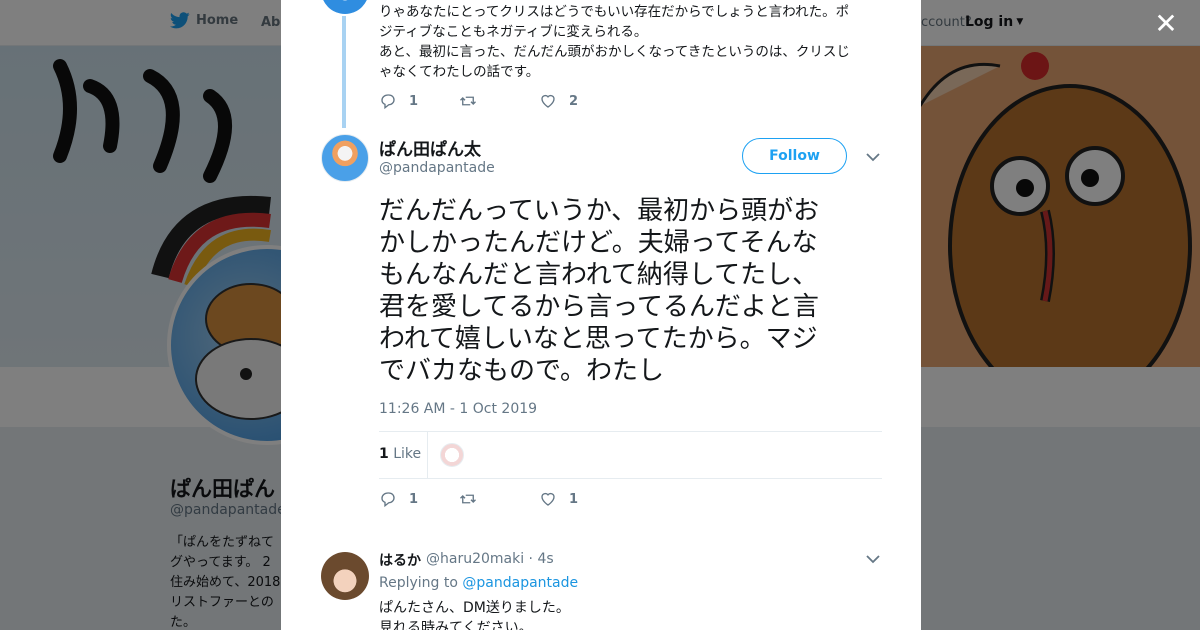  I want to click on tweet-text-line: ゃなくてわたしの話です。, so click(459, 72).